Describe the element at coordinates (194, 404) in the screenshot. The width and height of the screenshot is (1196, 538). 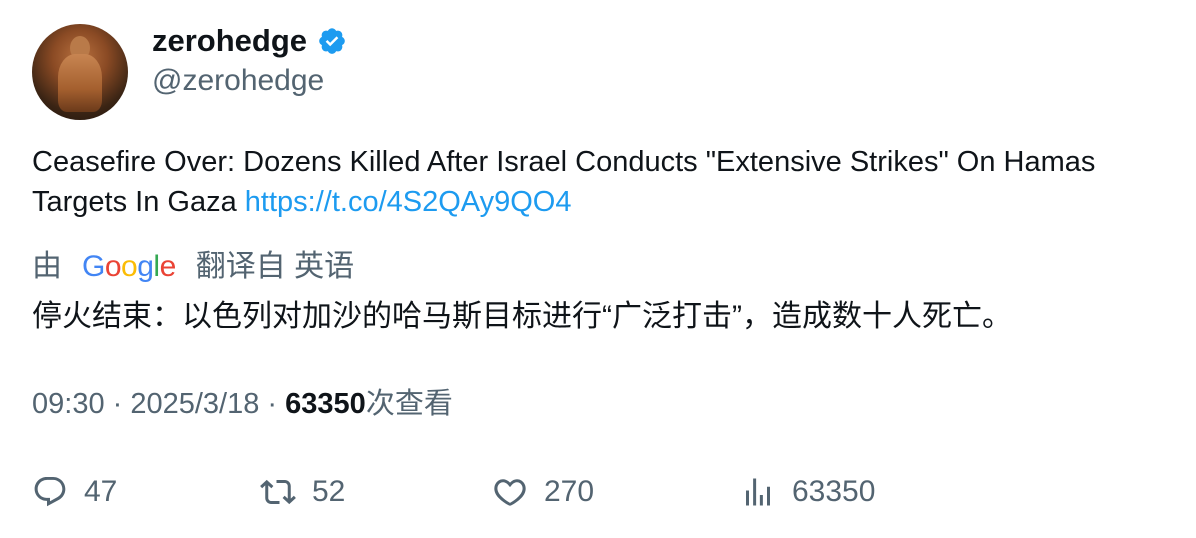
I see `tweet-date: 2025/3/18` at that location.